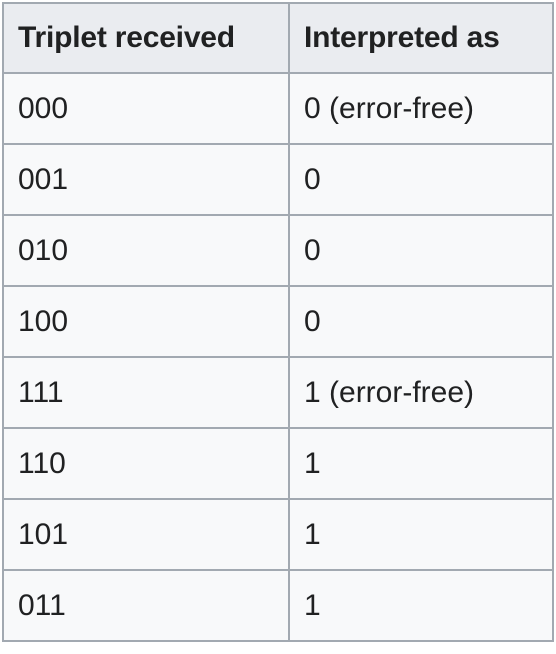 The image size is (556, 654). I want to click on table-row: 000 0 (error-free), so click(278, 108).